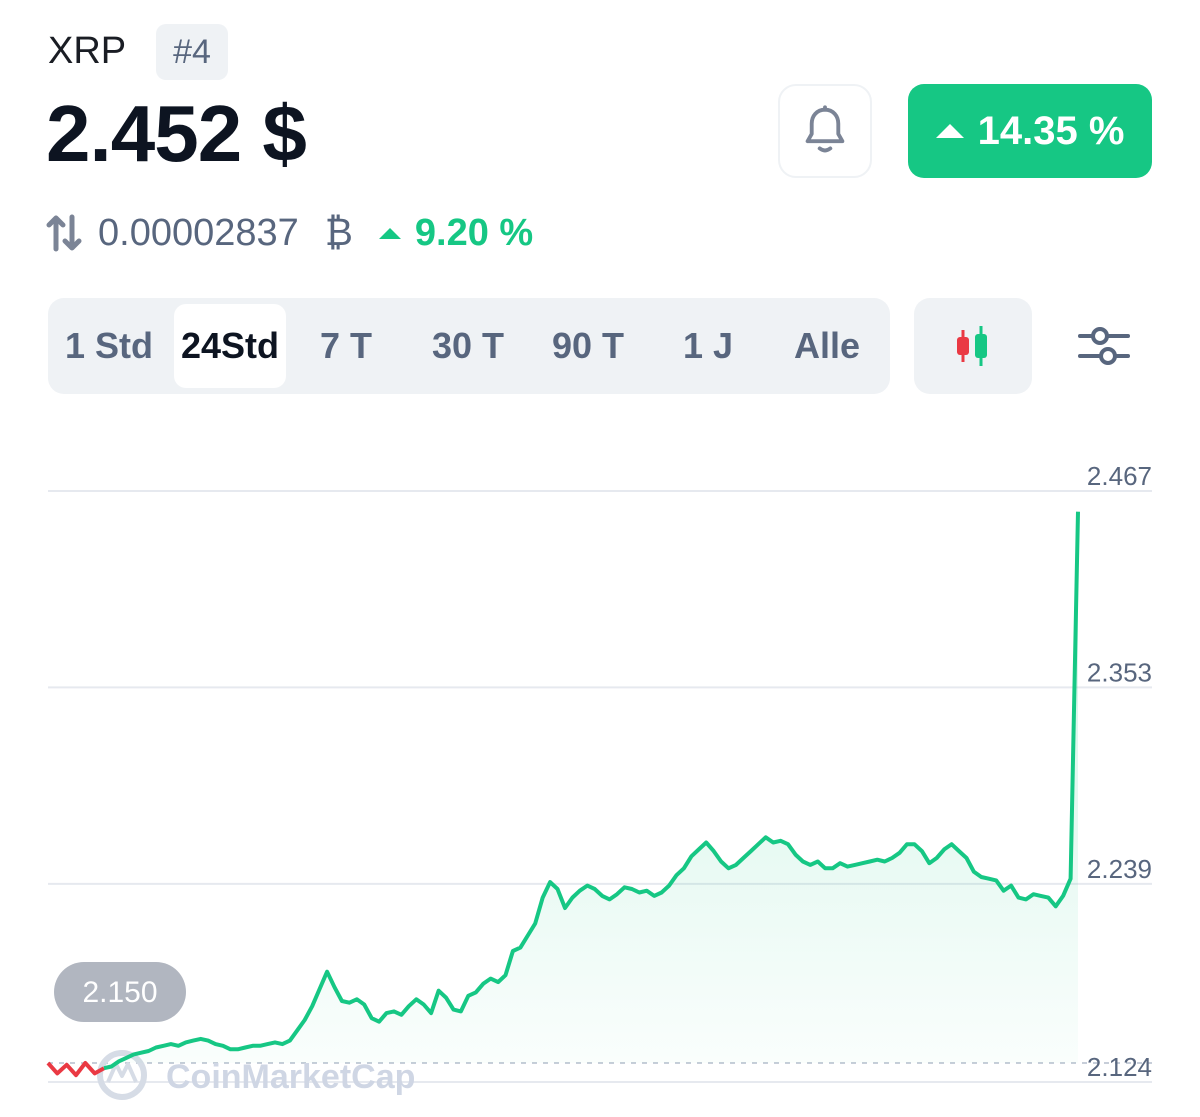 The image size is (1200, 1117). What do you see at coordinates (192, 52) in the screenshot?
I see `rank-badge: #4` at bounding box center [192, 52].